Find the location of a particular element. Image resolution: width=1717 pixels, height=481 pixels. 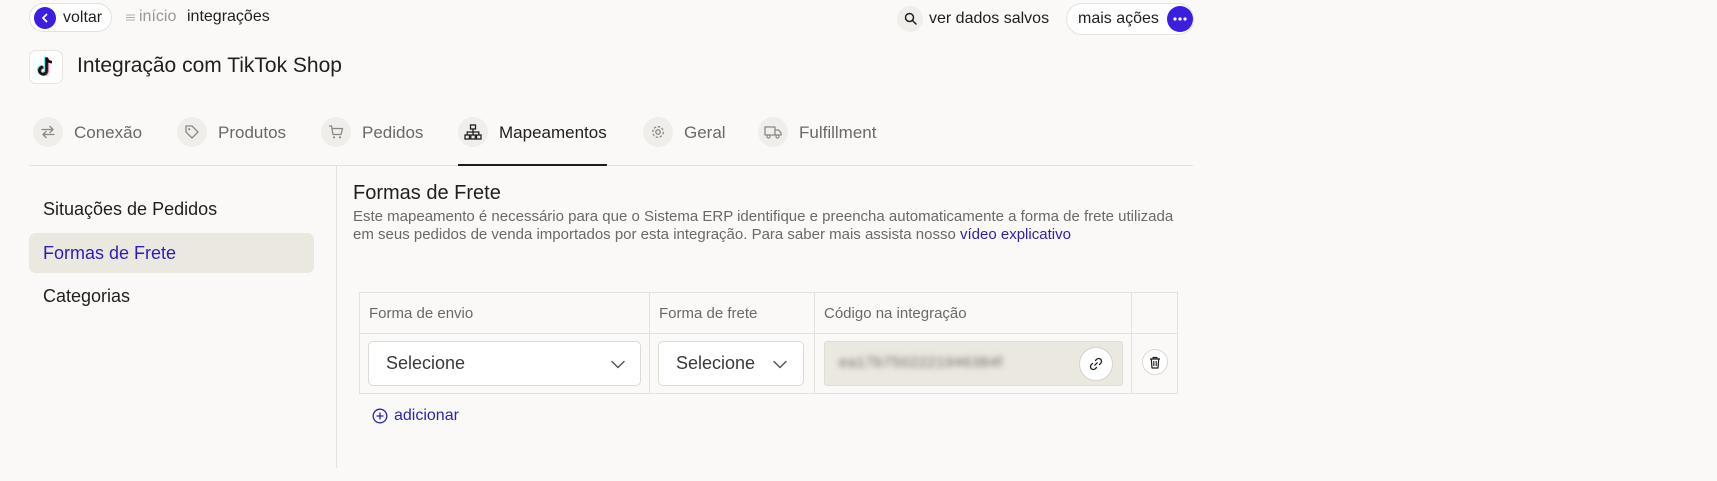

cart-icon is located at coordinates (336, 132).